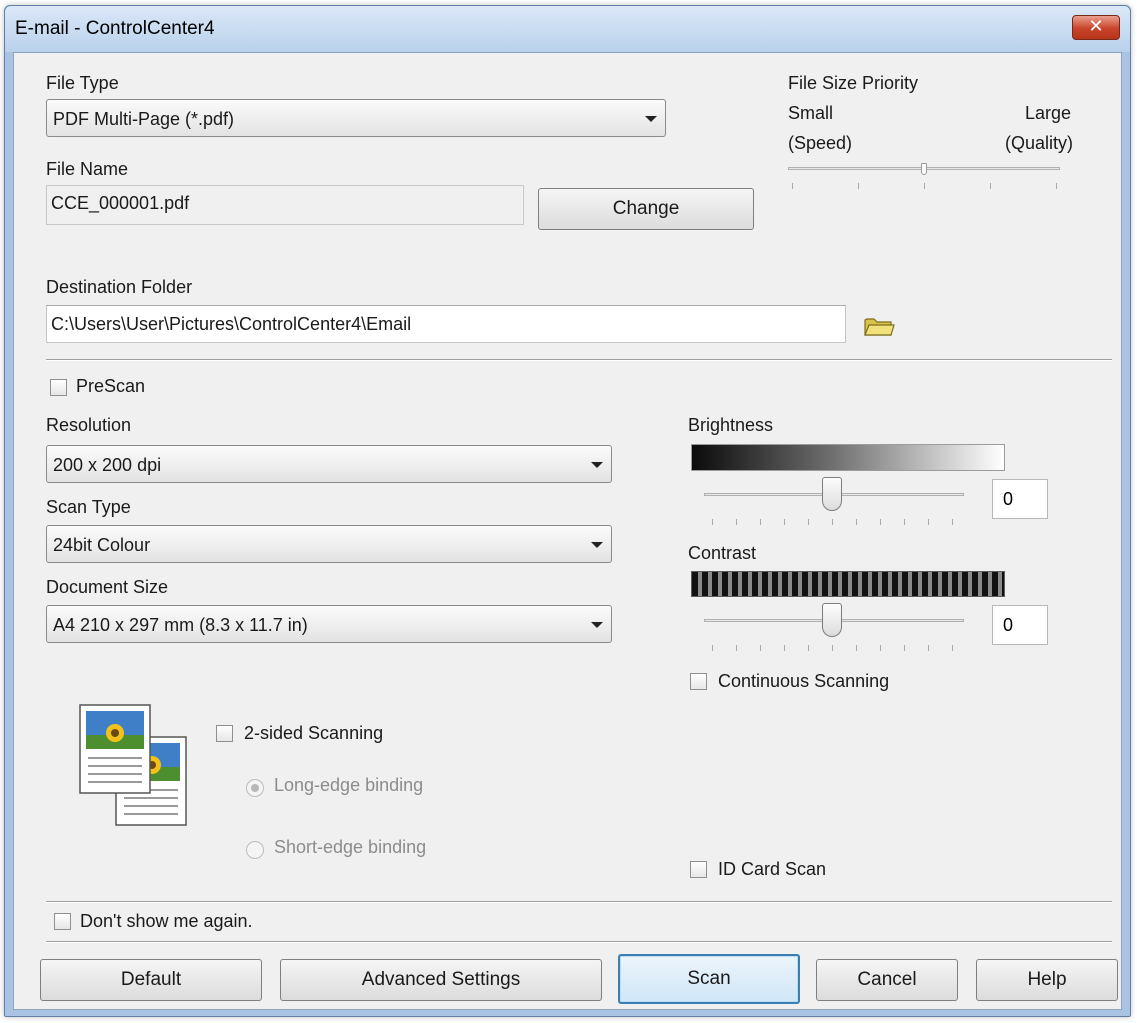 This screenshot has width=1137, height=1023. I want to click on advanced-settings-button: Advanced Settings, so click(441, 980).